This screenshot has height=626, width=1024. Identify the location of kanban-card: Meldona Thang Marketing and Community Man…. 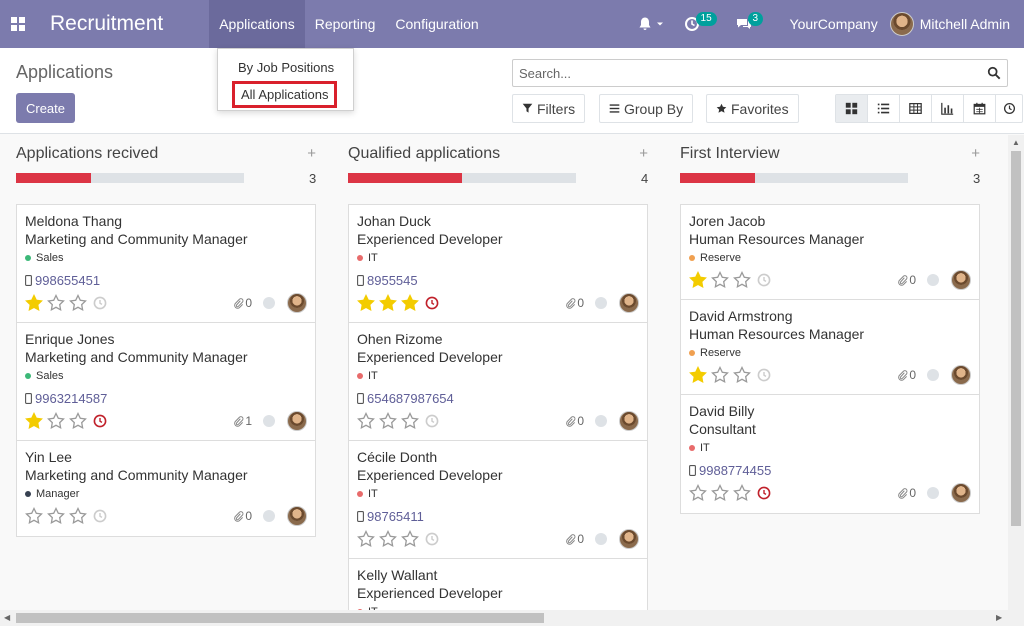
(166, 264).